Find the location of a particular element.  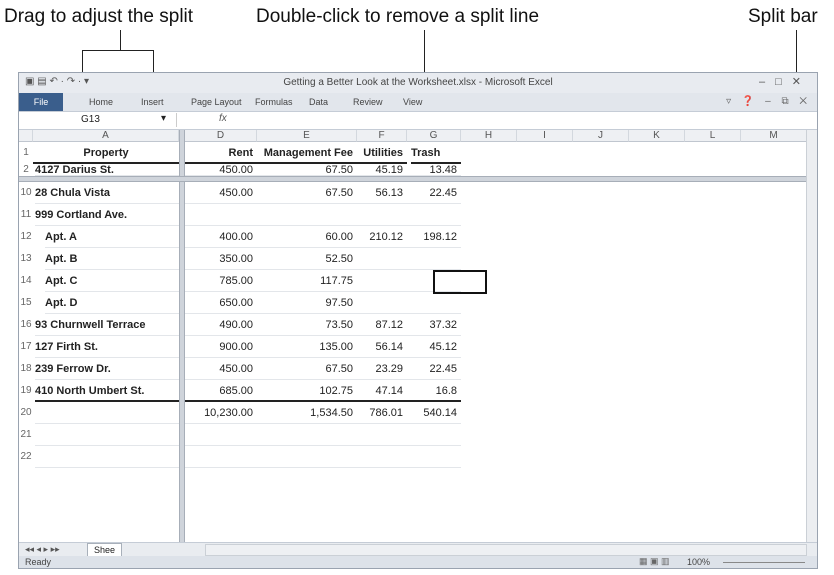

cell-f: 47.14 is located at coordinates (382, 391).